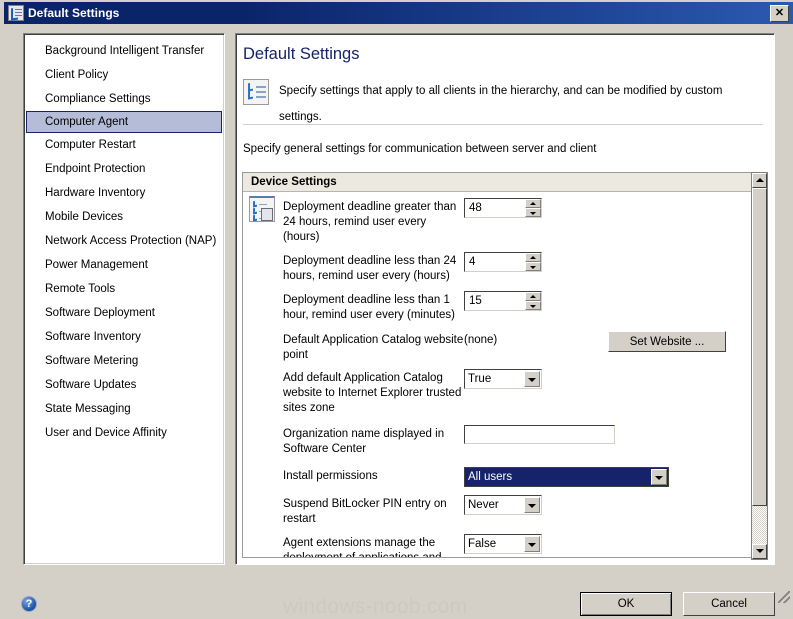  I want to click on deployment-deadline-gt-24h-stepper: 48, so click(503, 208).